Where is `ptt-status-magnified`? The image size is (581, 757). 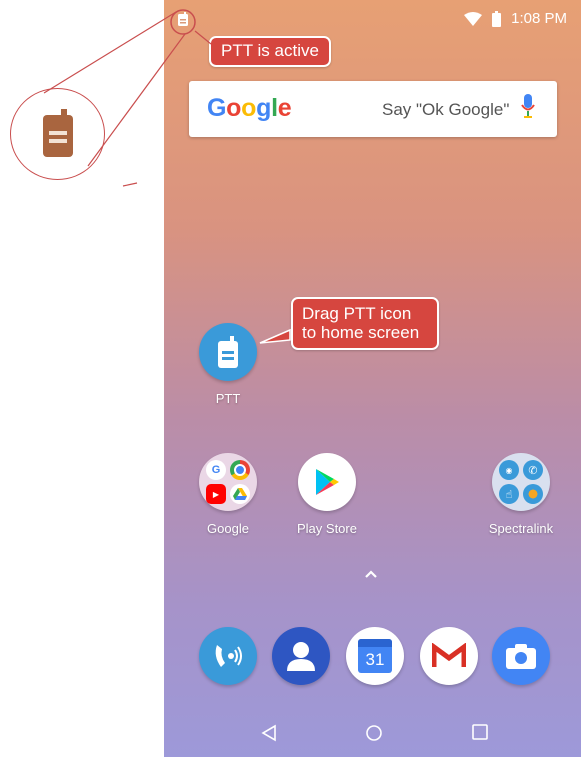 ptt-status-magnified is located at coordinates (57, 134).